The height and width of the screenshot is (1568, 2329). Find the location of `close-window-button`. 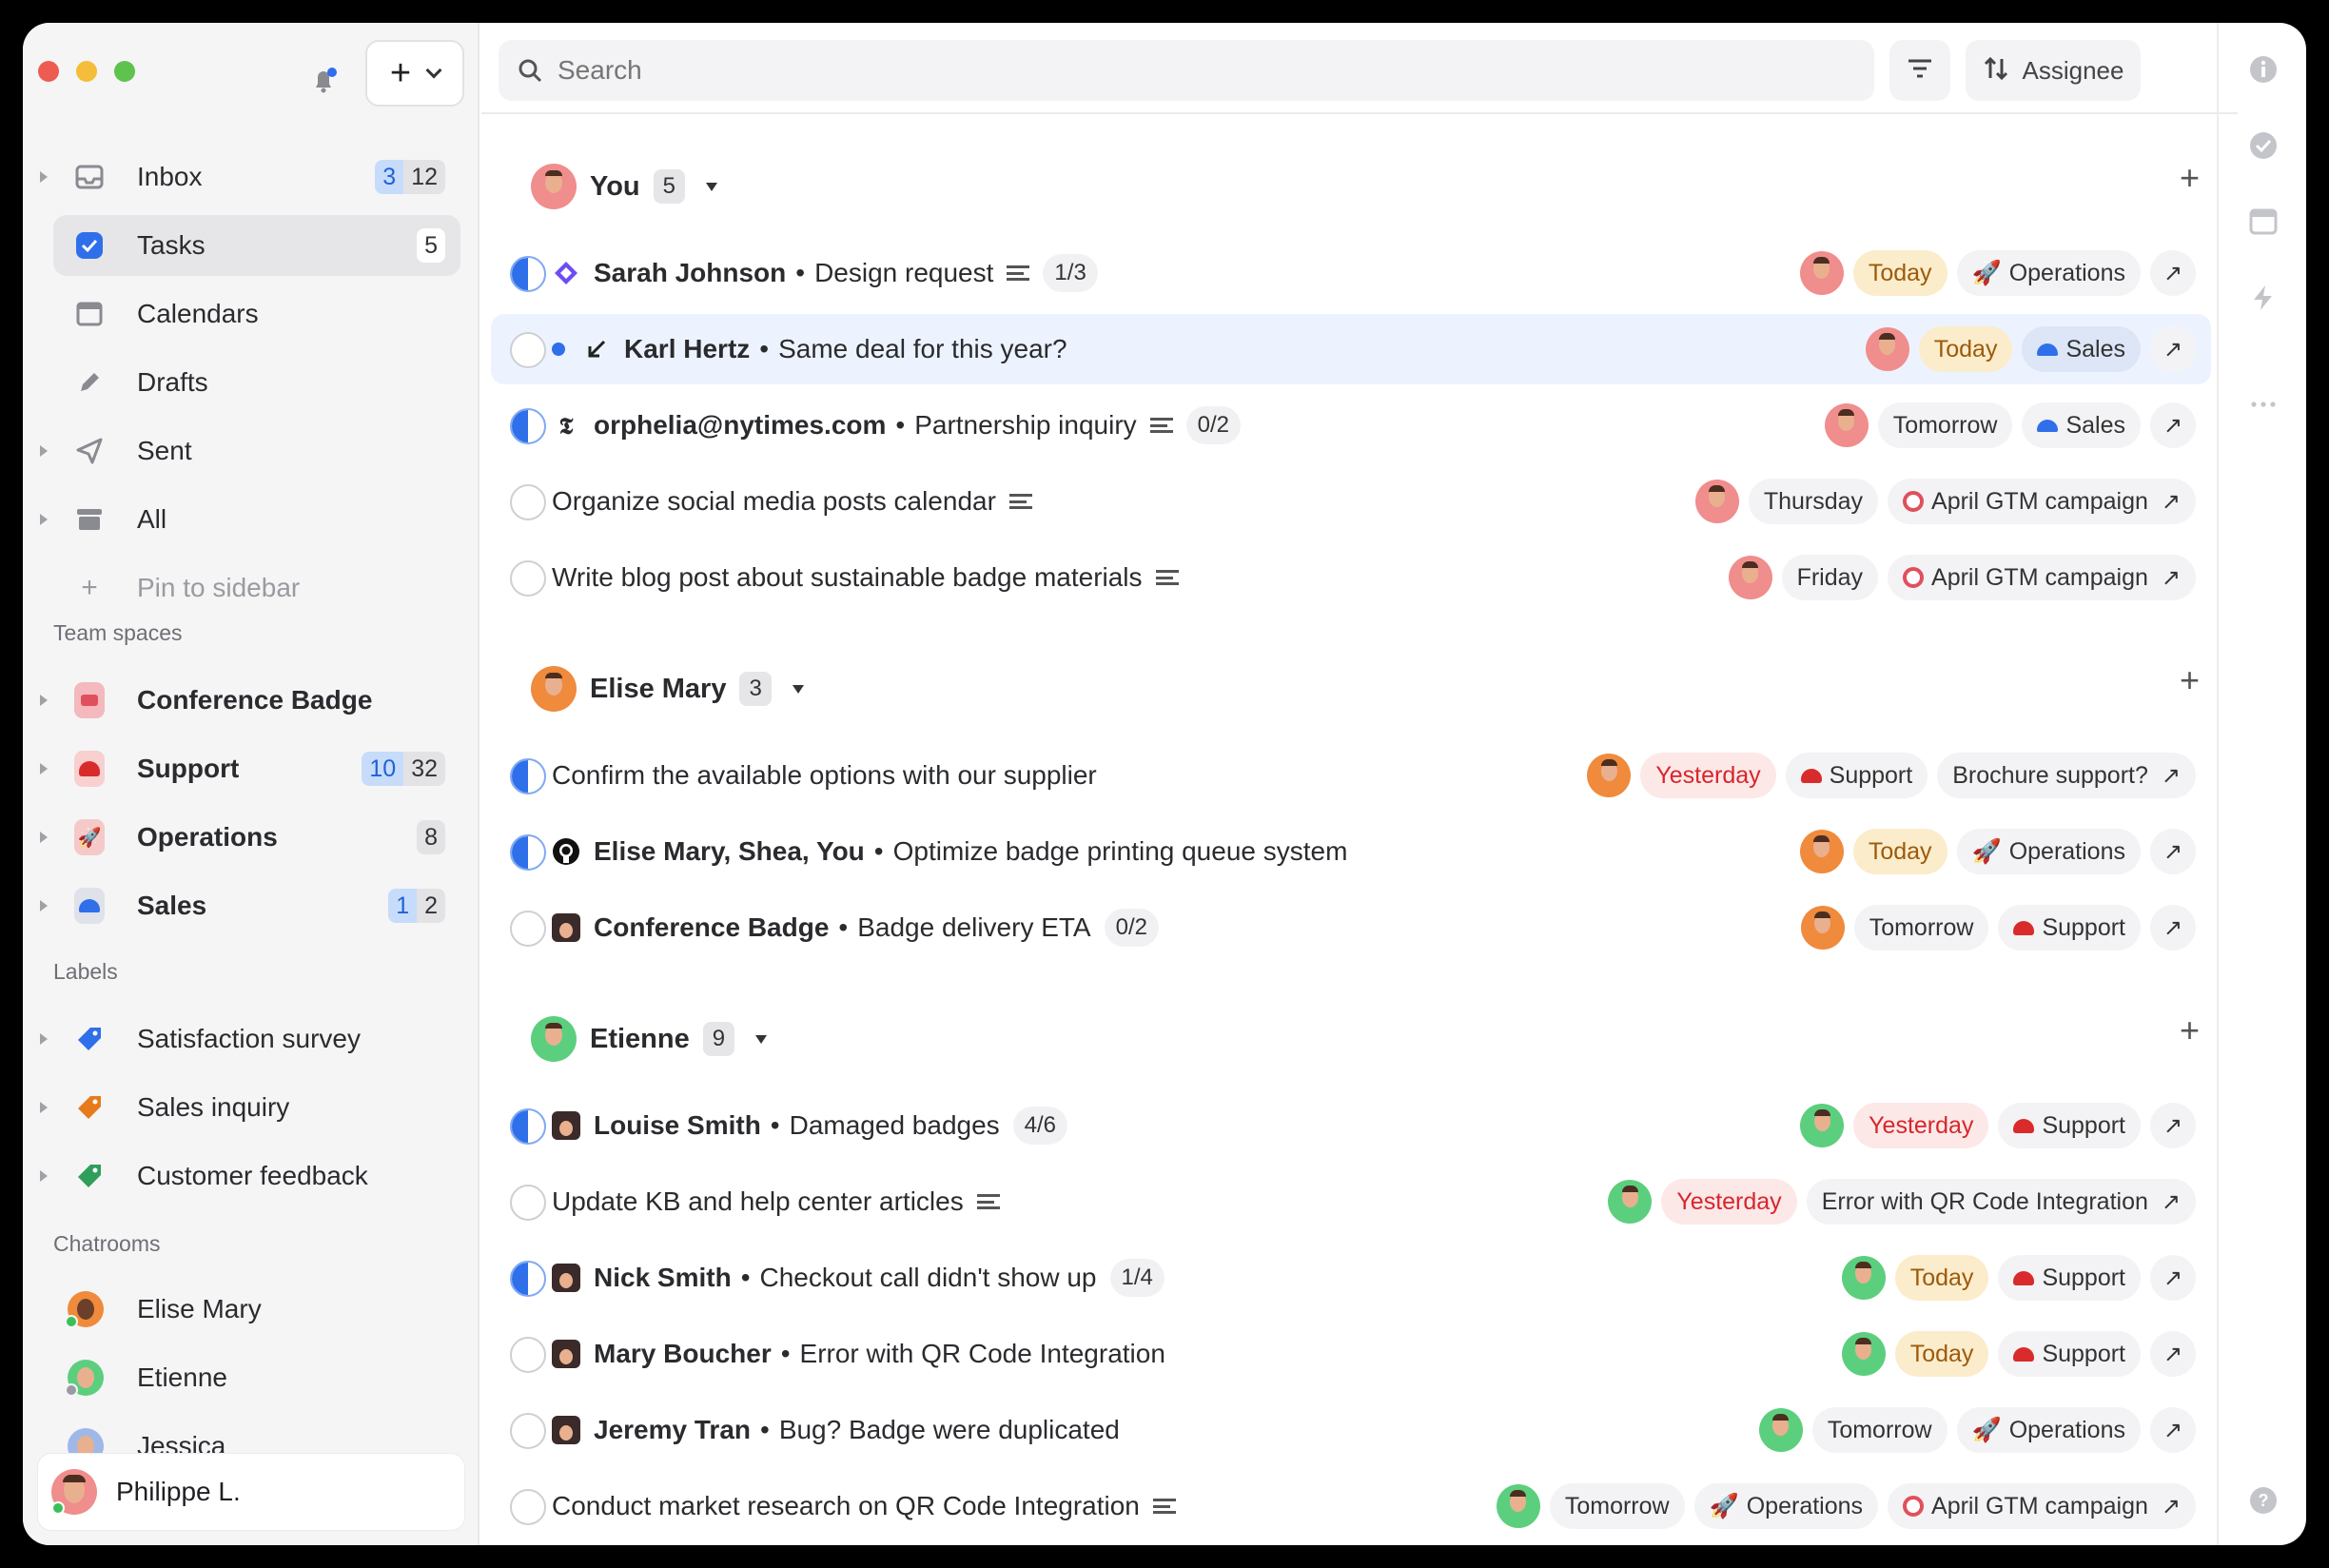

close-window-button is located at coordinates (48, 71).